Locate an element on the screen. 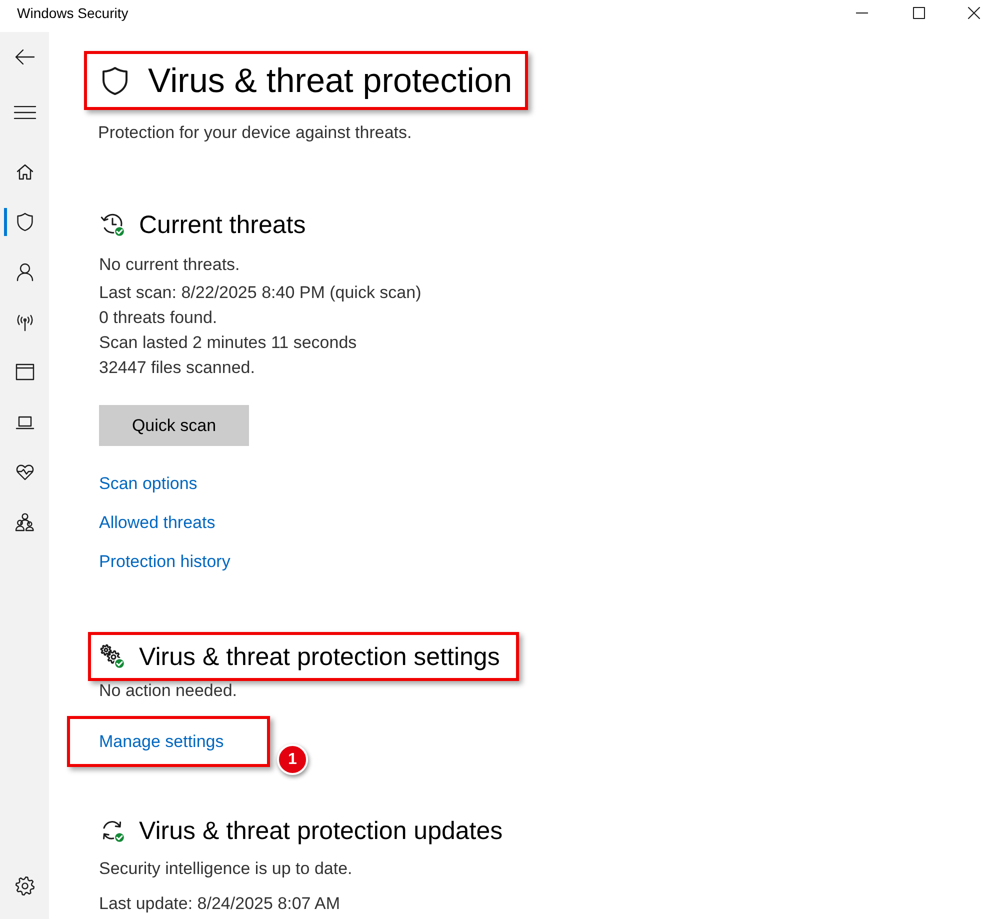  detail-text: Last update: 8/24/2025 8:07 AM is located at coordinates (219, 904).